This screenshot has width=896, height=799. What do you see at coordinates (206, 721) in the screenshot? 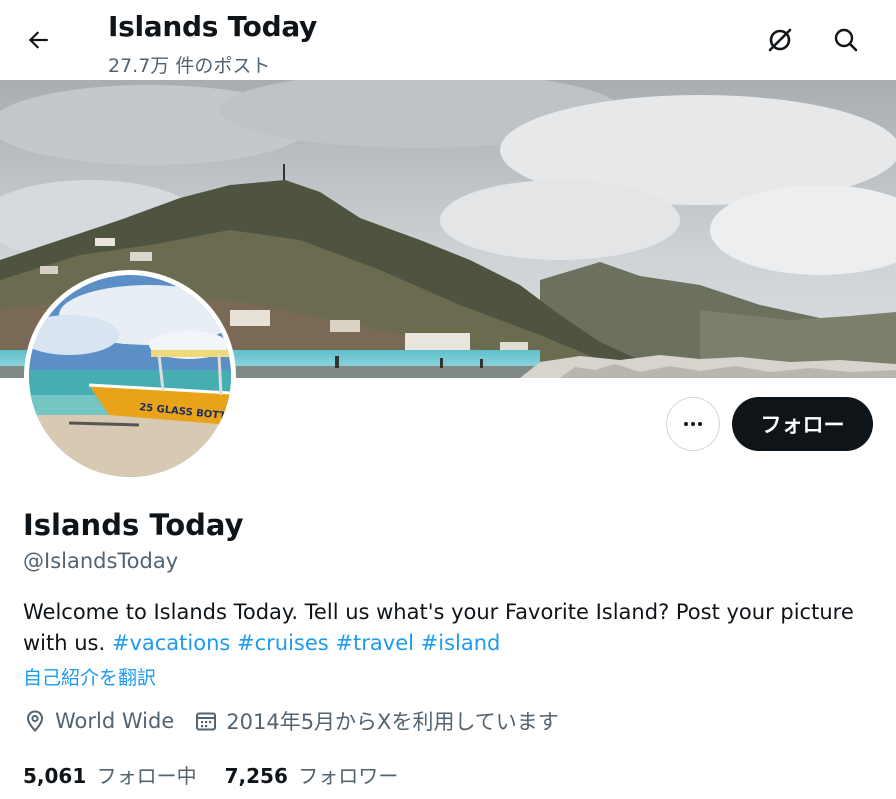
I see `calendar-icon` at bounding box center [206, 721].